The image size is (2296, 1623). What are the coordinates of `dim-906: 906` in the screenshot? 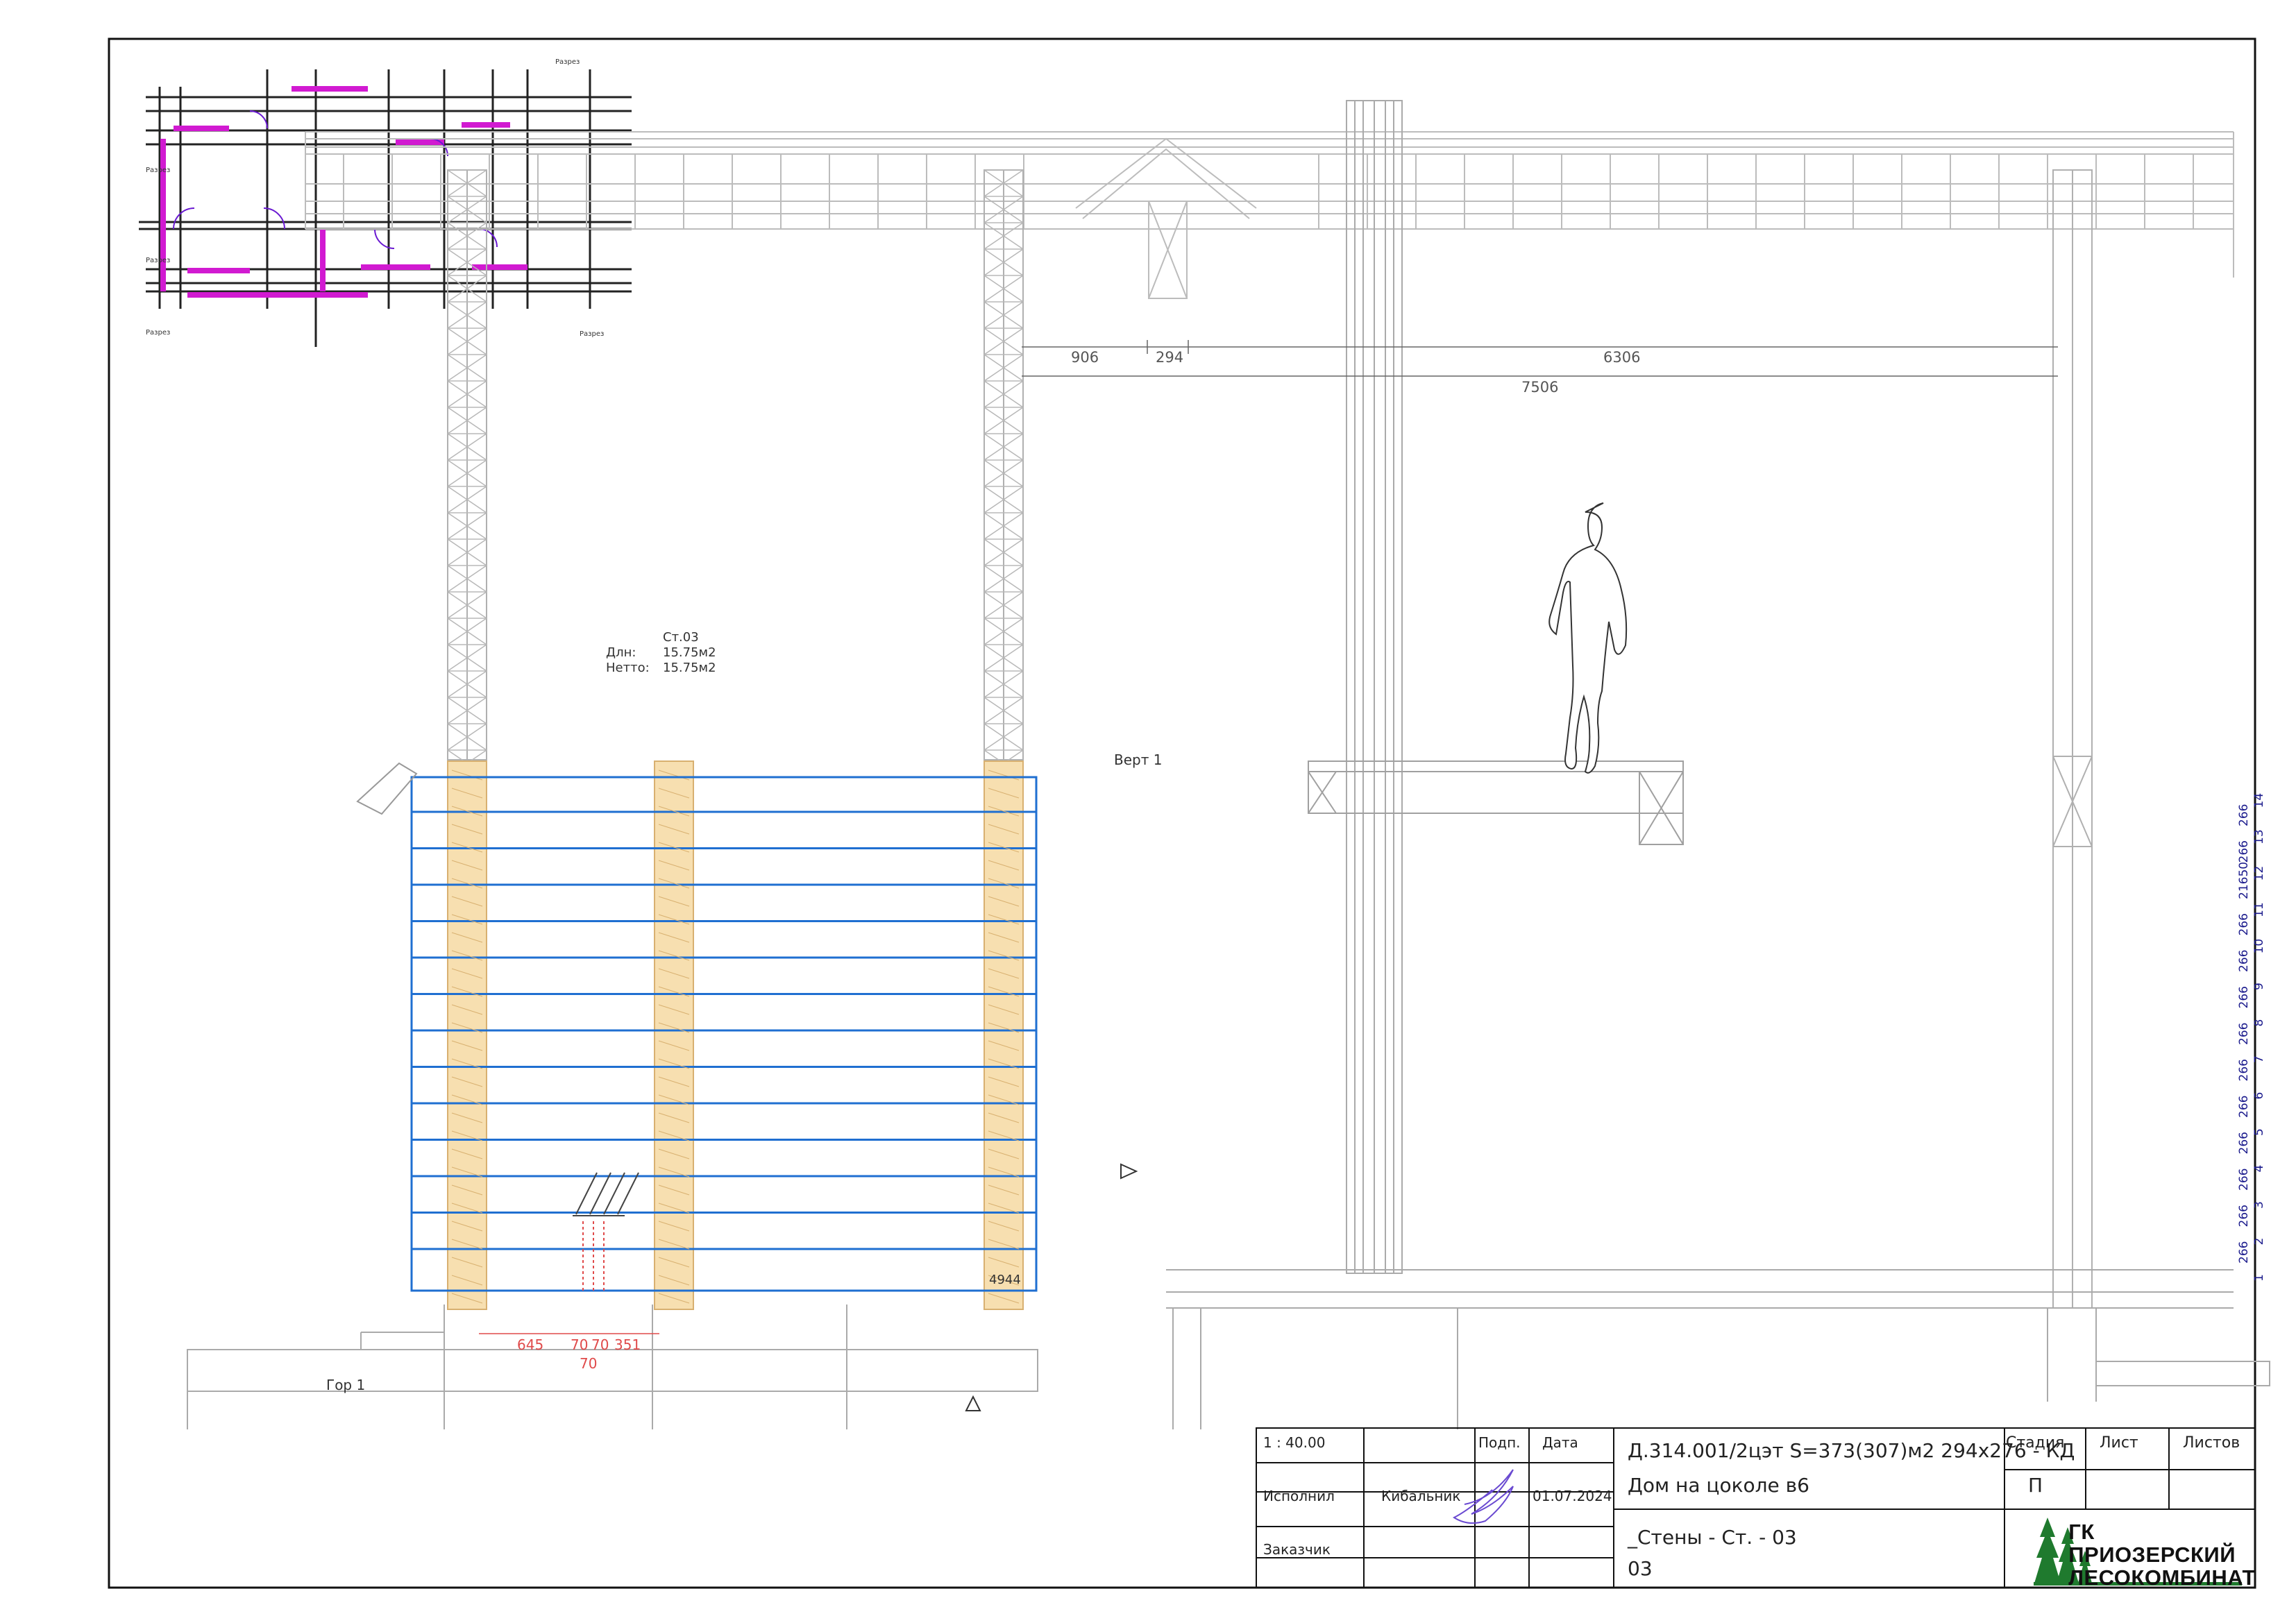 It's located at (1085, 357).